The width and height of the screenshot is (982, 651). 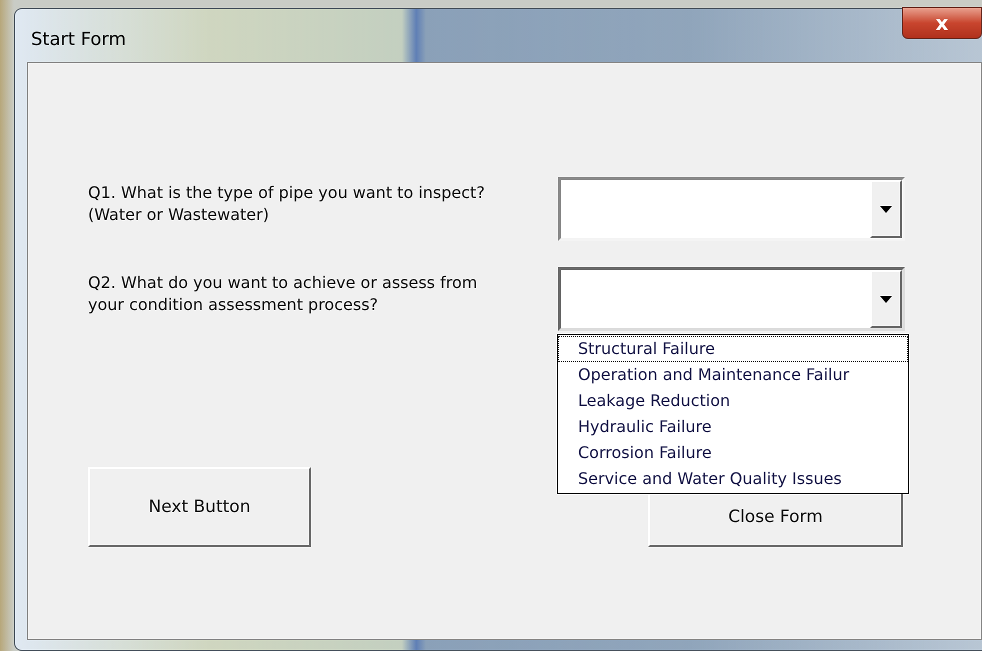 What do you see at coordinates (733, 375) in the screenshot?
I see `dropdown-option: Operation and Maintenance Failur` at bounding box center [733, 375].